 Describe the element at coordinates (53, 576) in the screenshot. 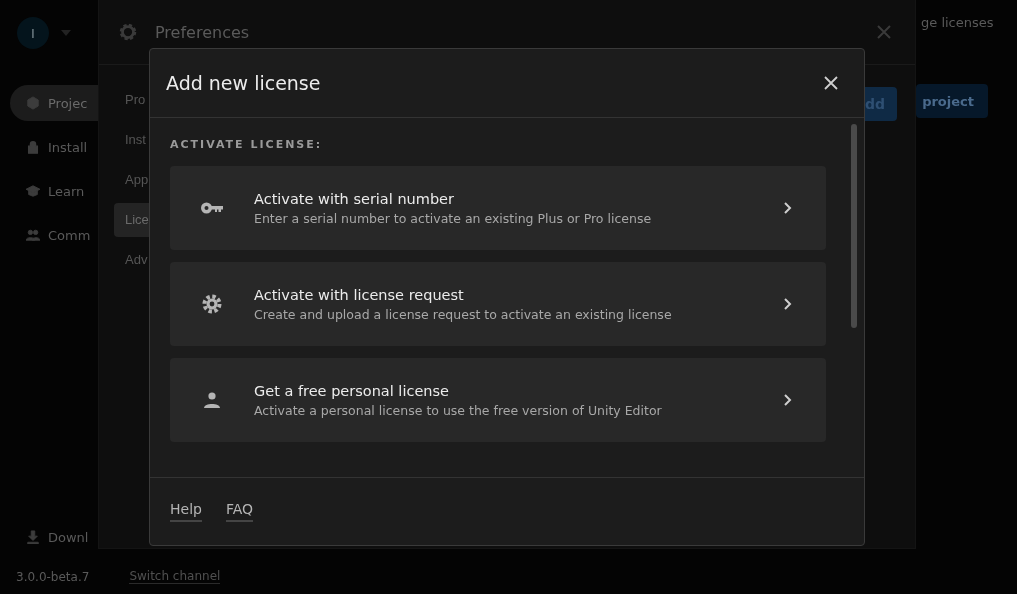

I see `version-text: 3.0.0-beta.7` at that location.